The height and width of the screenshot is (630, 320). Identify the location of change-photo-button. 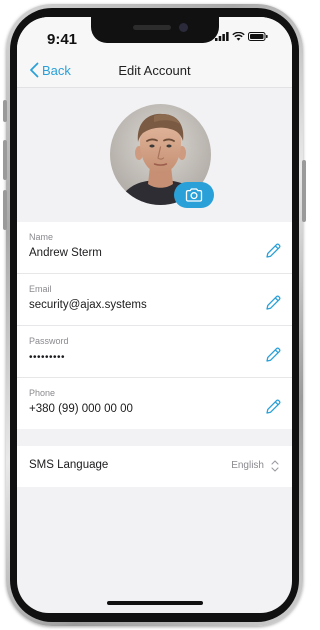
(194, 195).